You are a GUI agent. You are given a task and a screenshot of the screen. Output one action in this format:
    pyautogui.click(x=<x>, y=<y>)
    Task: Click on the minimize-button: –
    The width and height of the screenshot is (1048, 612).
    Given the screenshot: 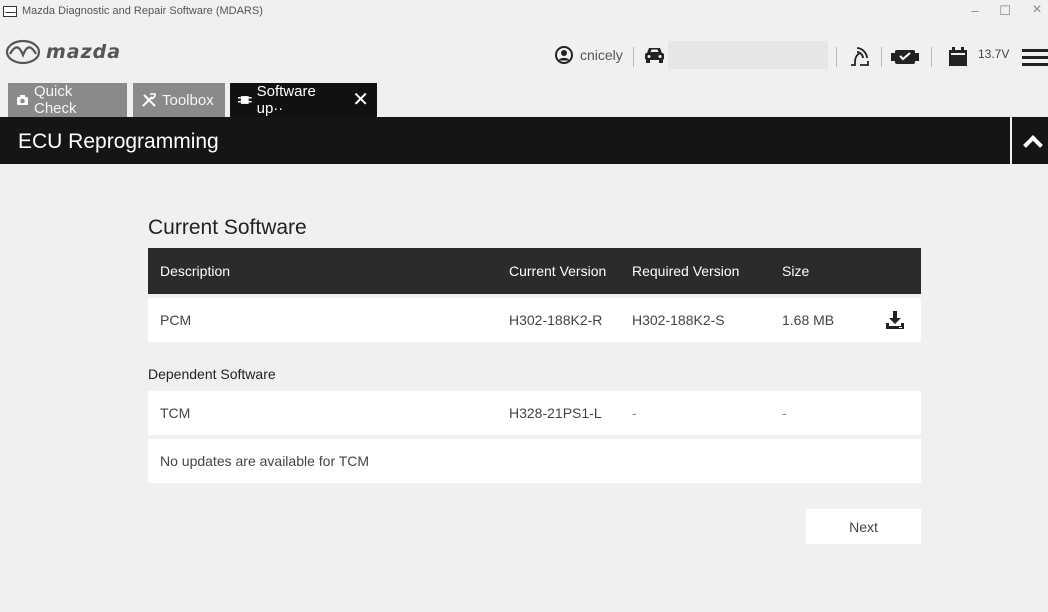 What is the action you would take?
    pyautogui.click(x=975, y=10)
    